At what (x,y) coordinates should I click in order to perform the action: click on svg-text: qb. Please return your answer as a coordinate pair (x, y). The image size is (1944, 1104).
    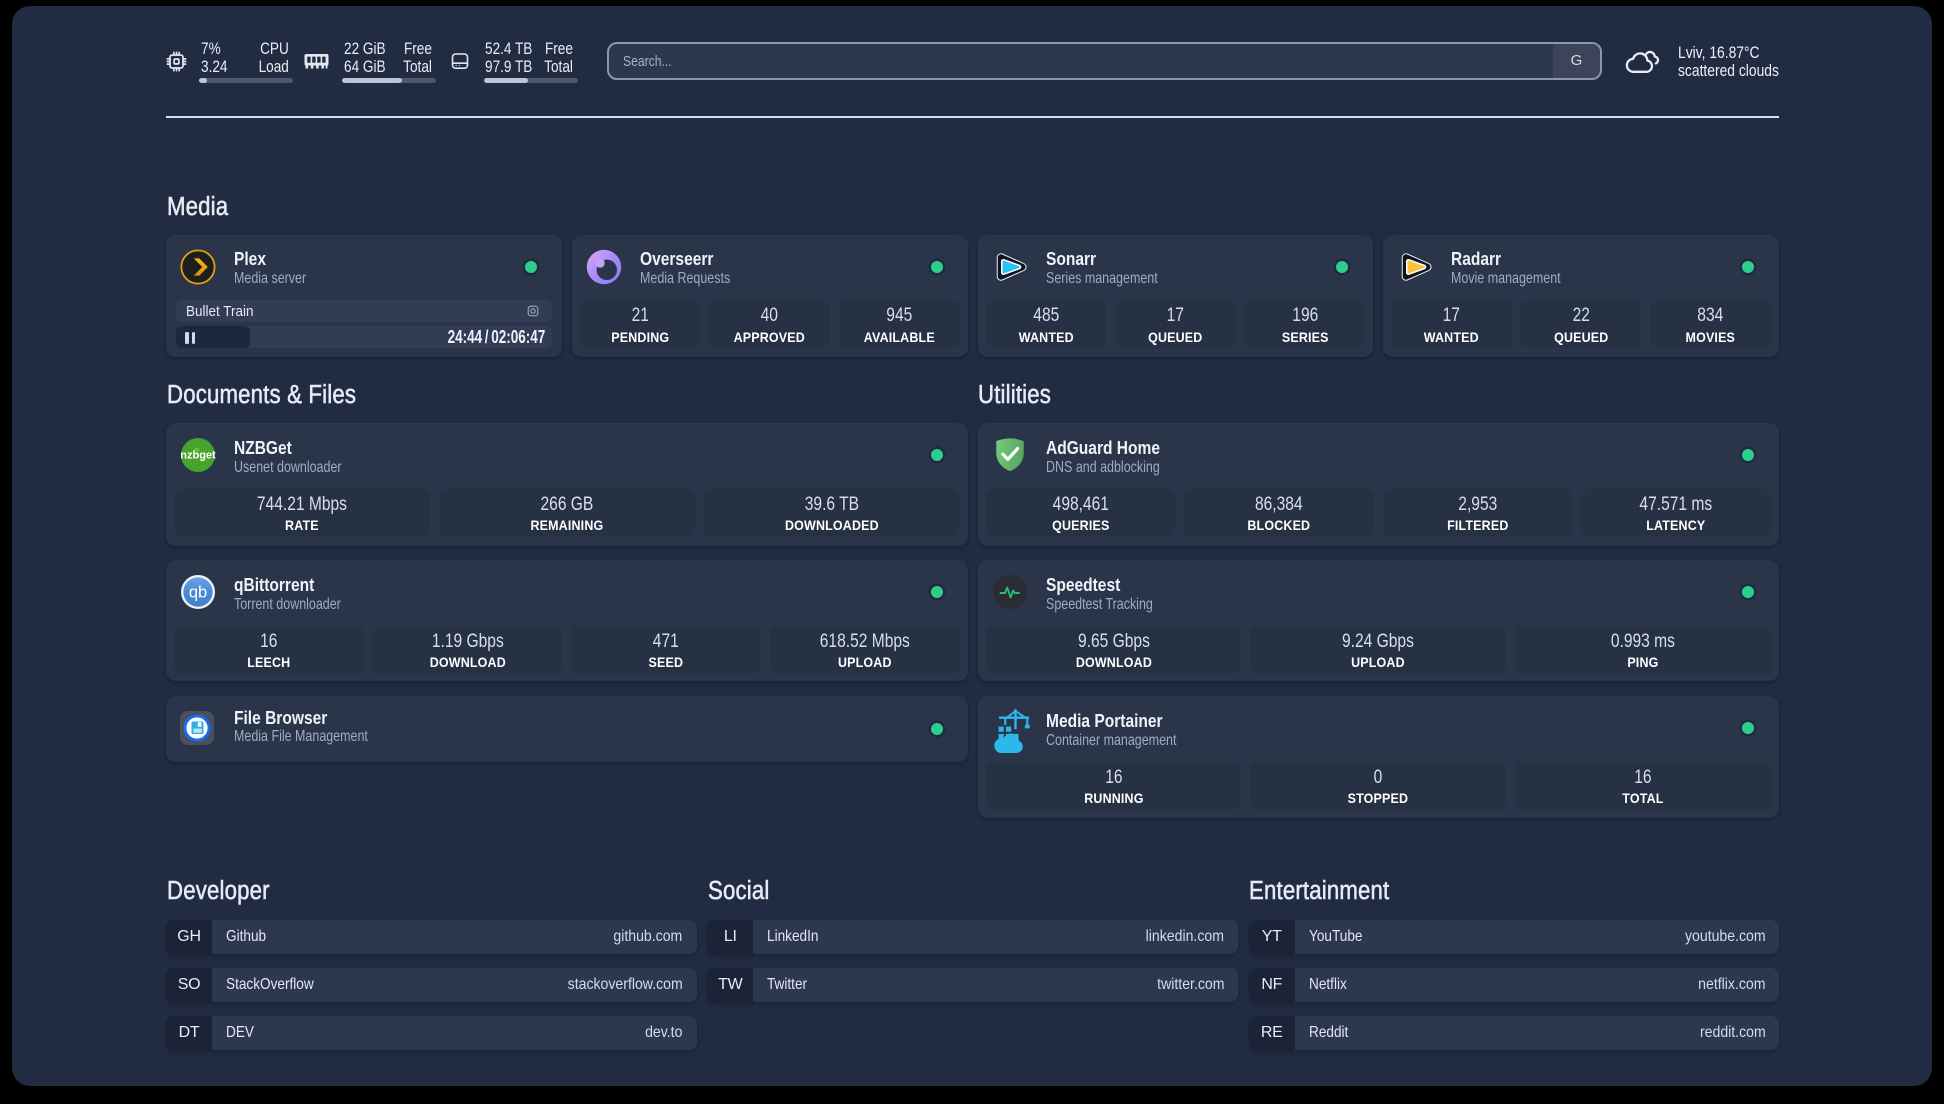
    Looking at the image, I should click on (198, 593).